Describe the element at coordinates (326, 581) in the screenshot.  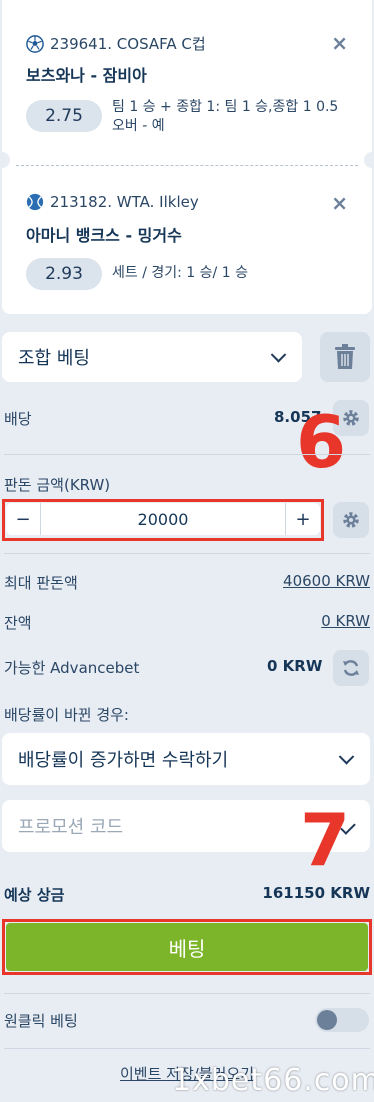
I see `max-stake-link: 40600 KRW` at that location.